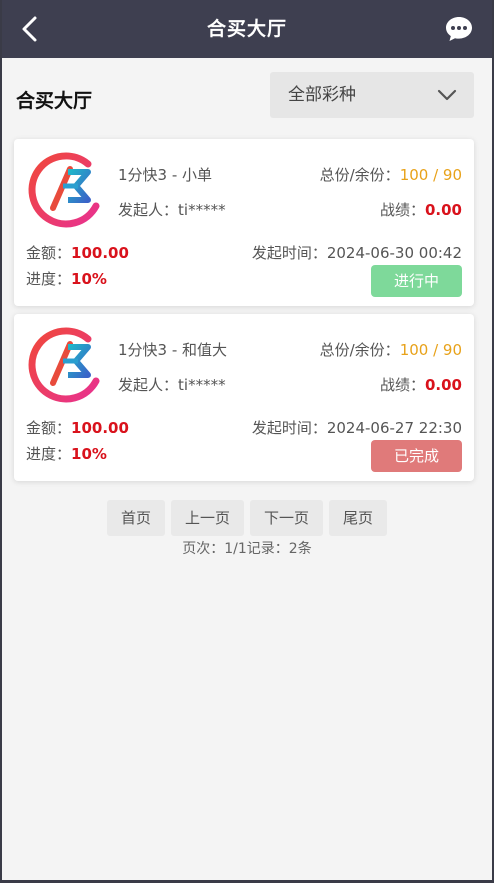  What do you see at coordinates (322, 95) in the screenshot?
I see `lottery-select-value: 全部彩种` at bounding box center [322, 95].